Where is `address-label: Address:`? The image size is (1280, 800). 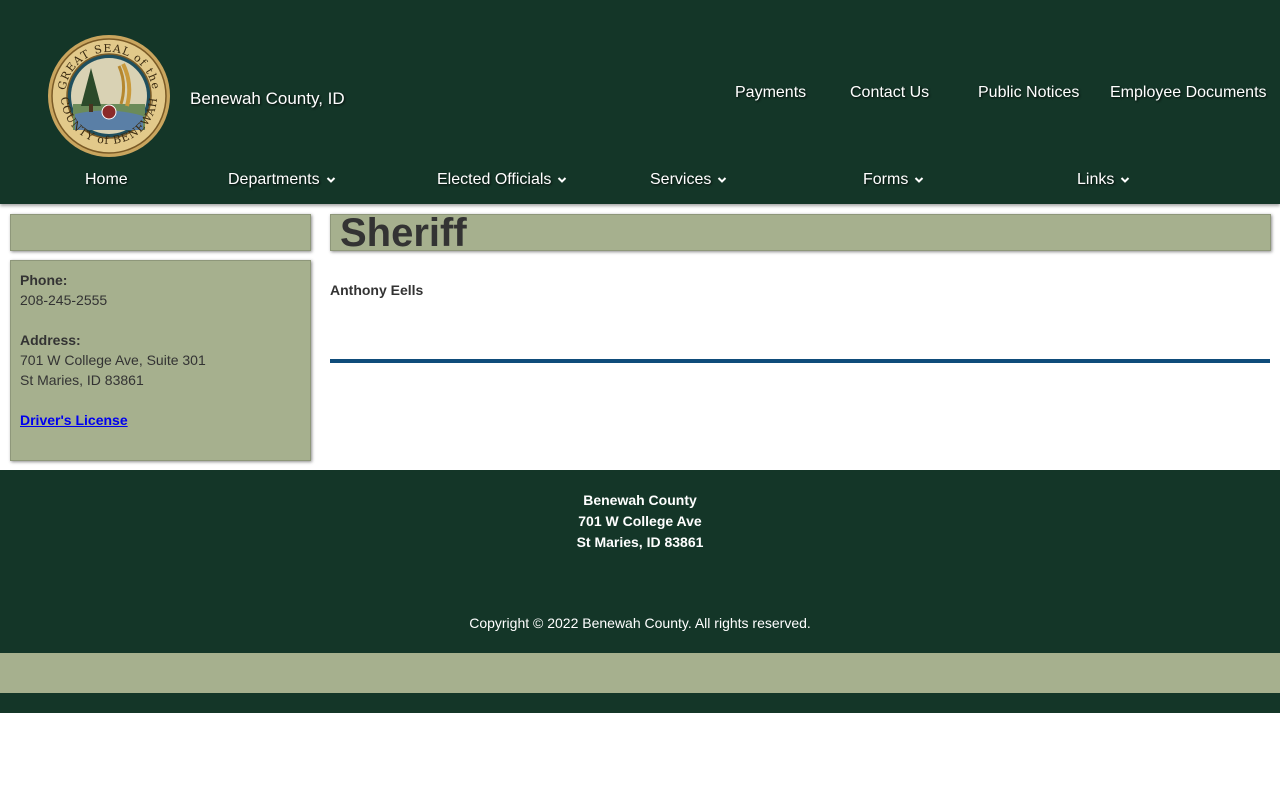 address-label: Address: is located at coordinates (50, 340).